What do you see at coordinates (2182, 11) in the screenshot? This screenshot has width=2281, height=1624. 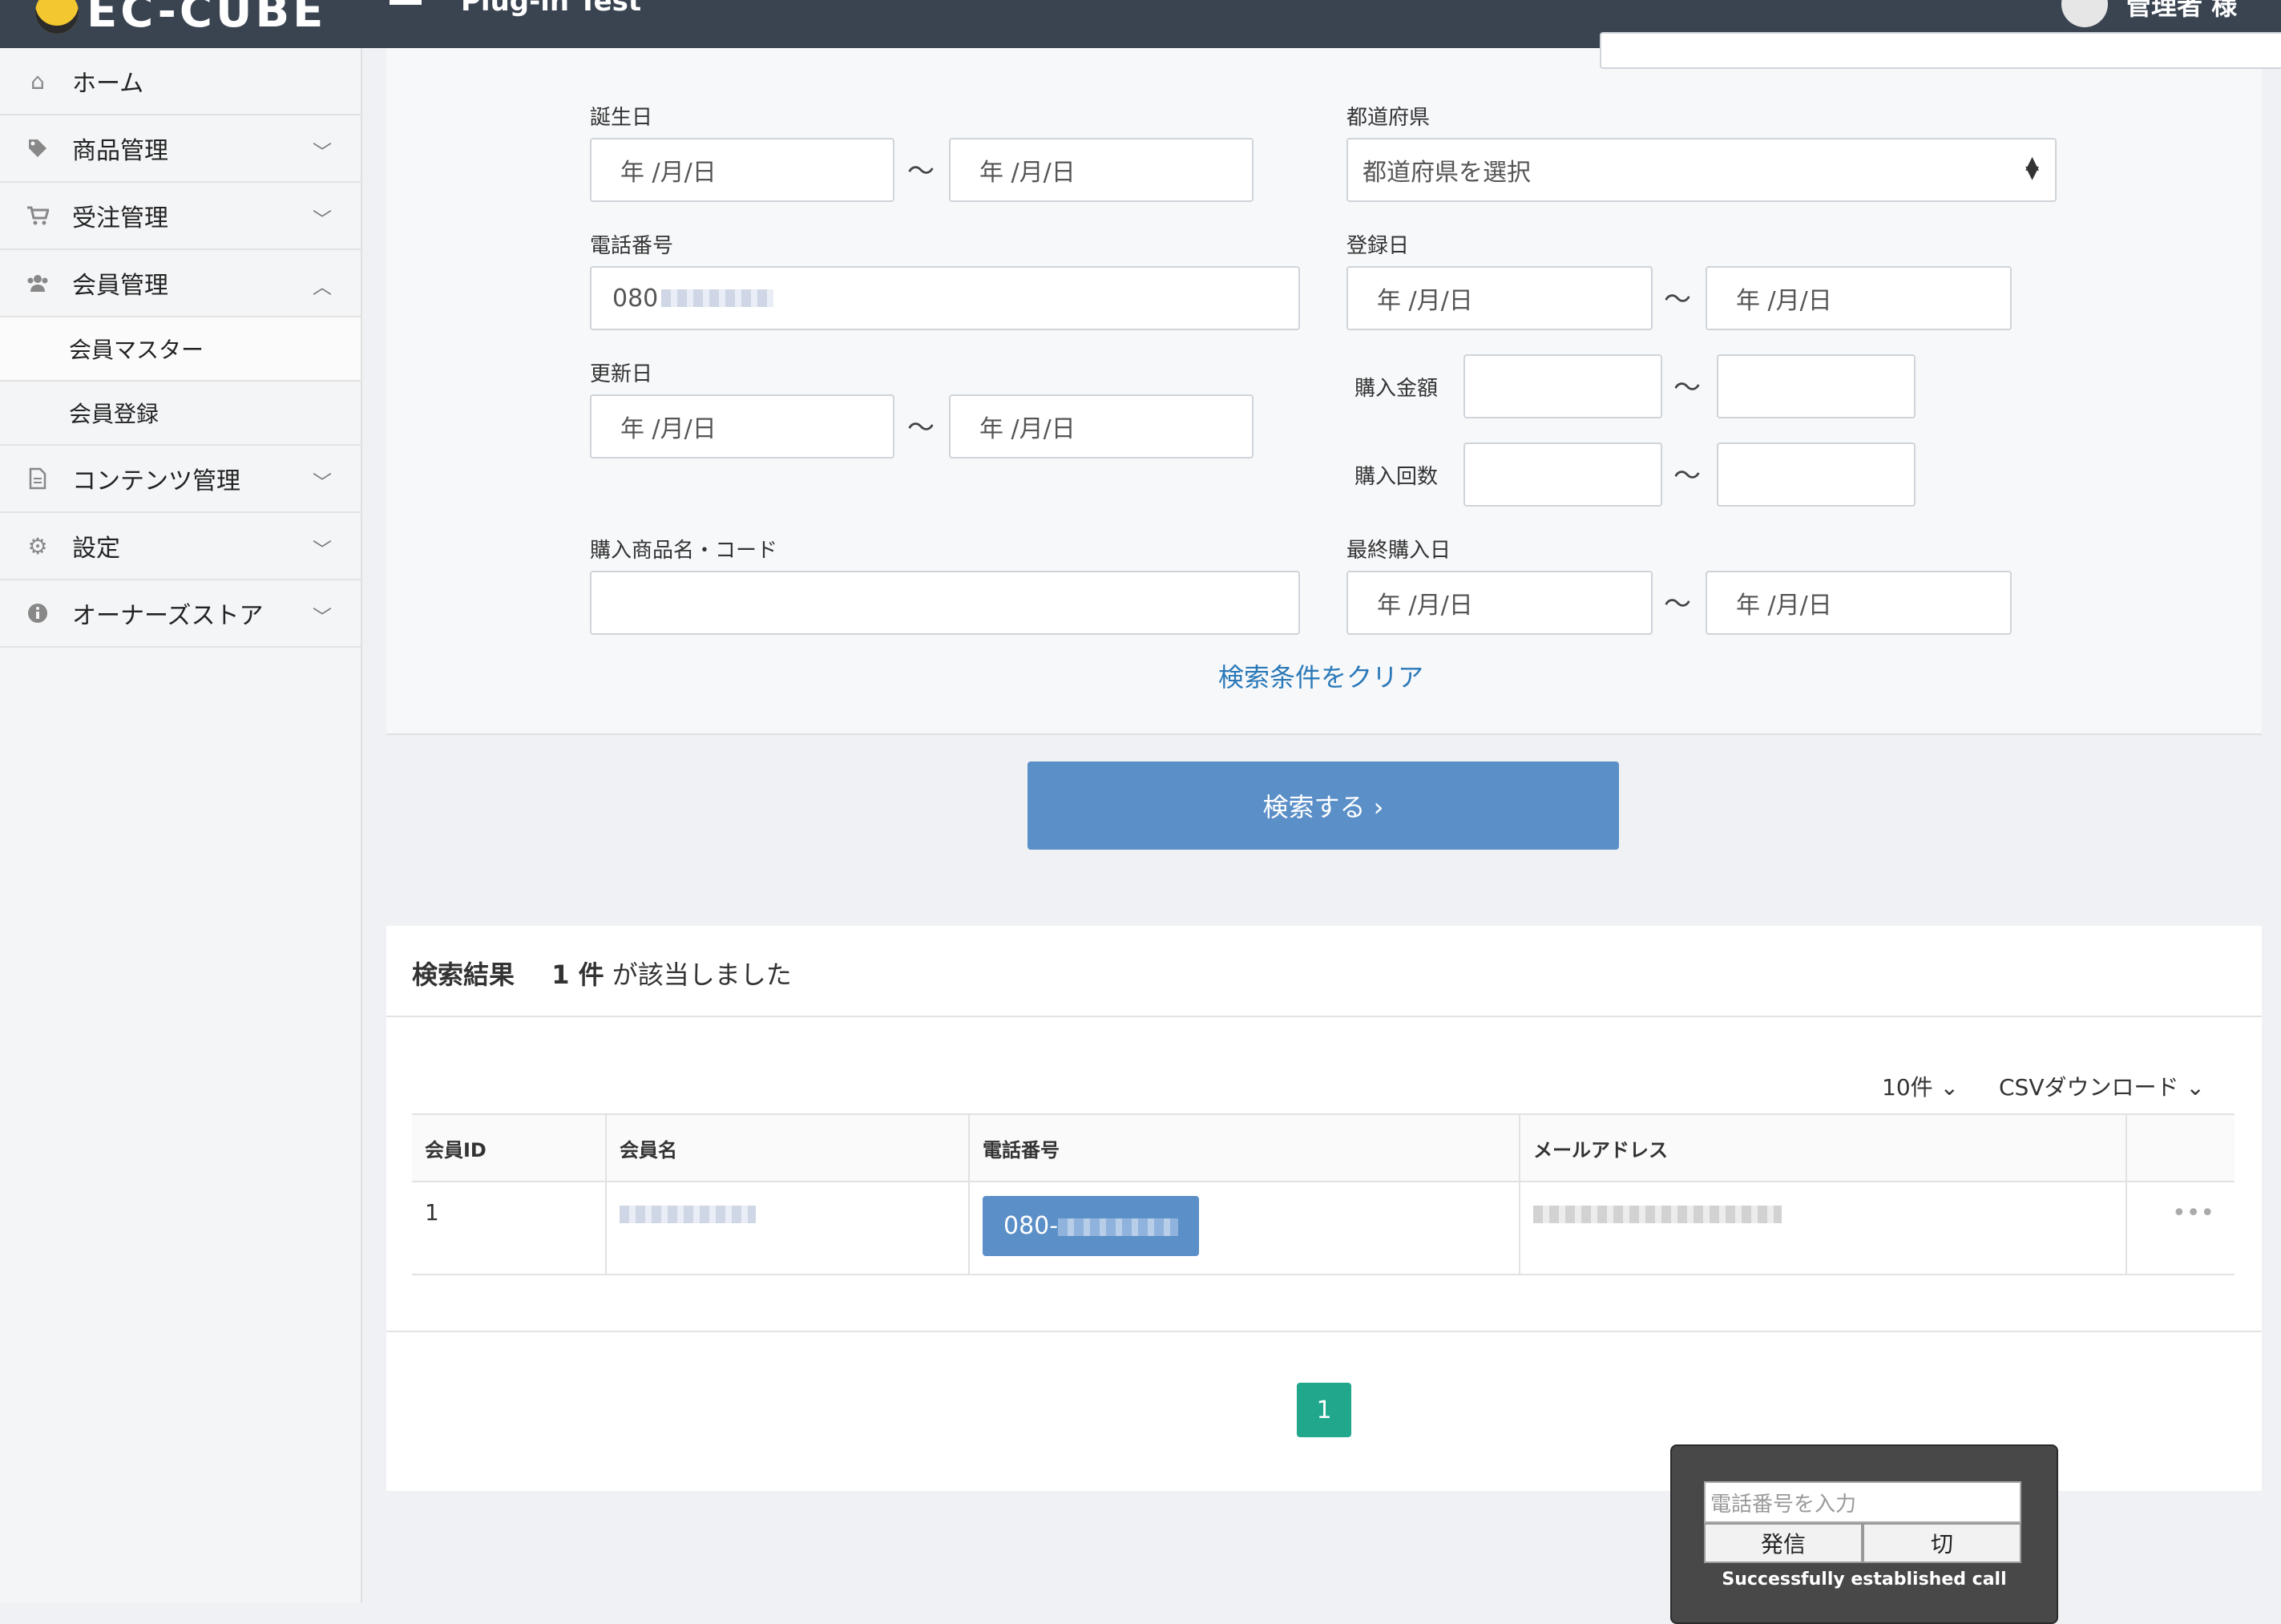 I see `user-name: 管理者 様` at bounding box center [2182, 11].